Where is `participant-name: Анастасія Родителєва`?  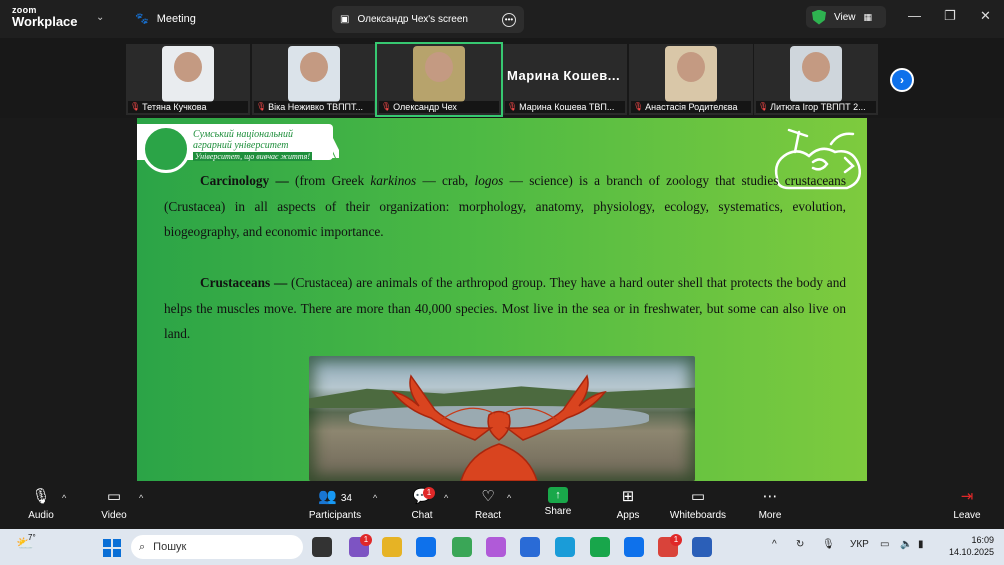 participant-name: Анастасія Родителєва is located at coordinates (691, 107).